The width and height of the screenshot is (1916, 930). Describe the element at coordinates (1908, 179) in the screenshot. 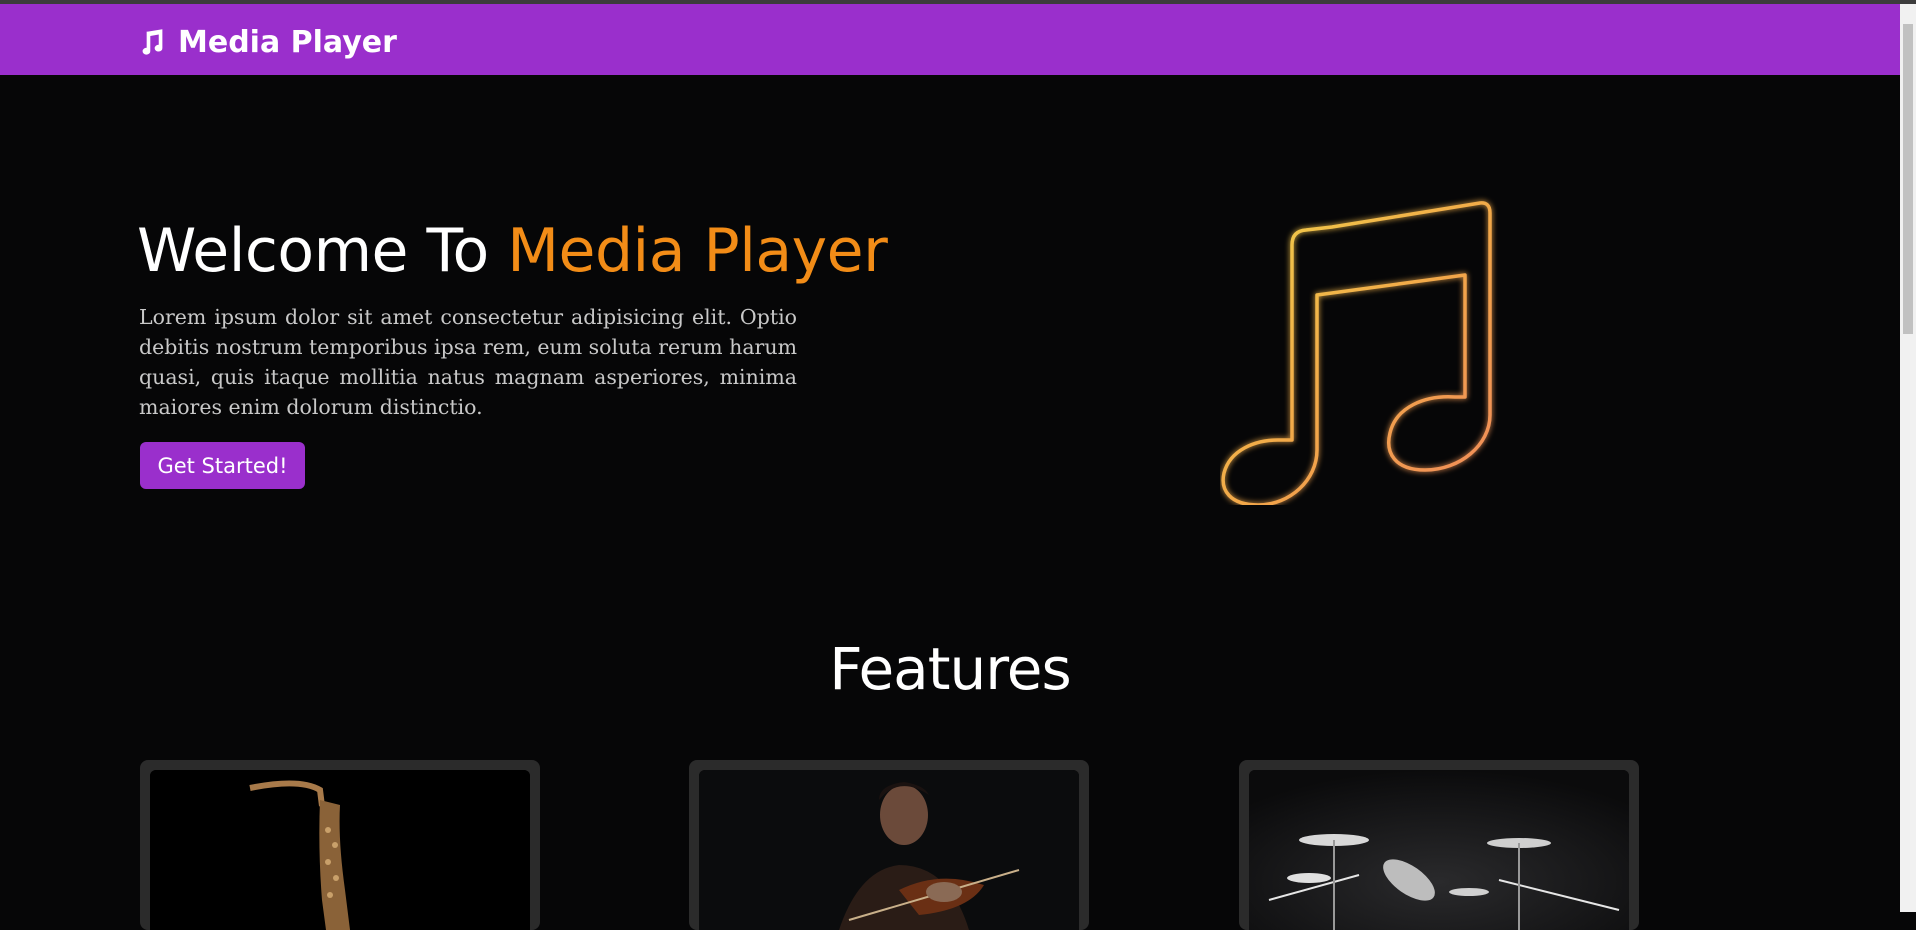

I see `scrollbar-thumb` at that location.